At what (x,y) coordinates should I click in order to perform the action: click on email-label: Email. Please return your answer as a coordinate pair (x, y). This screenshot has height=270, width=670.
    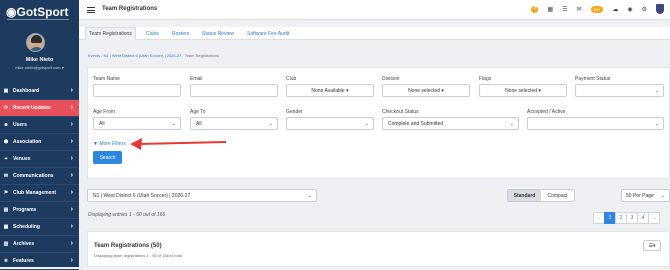
    Looking at the image, I should click on (196, 79).